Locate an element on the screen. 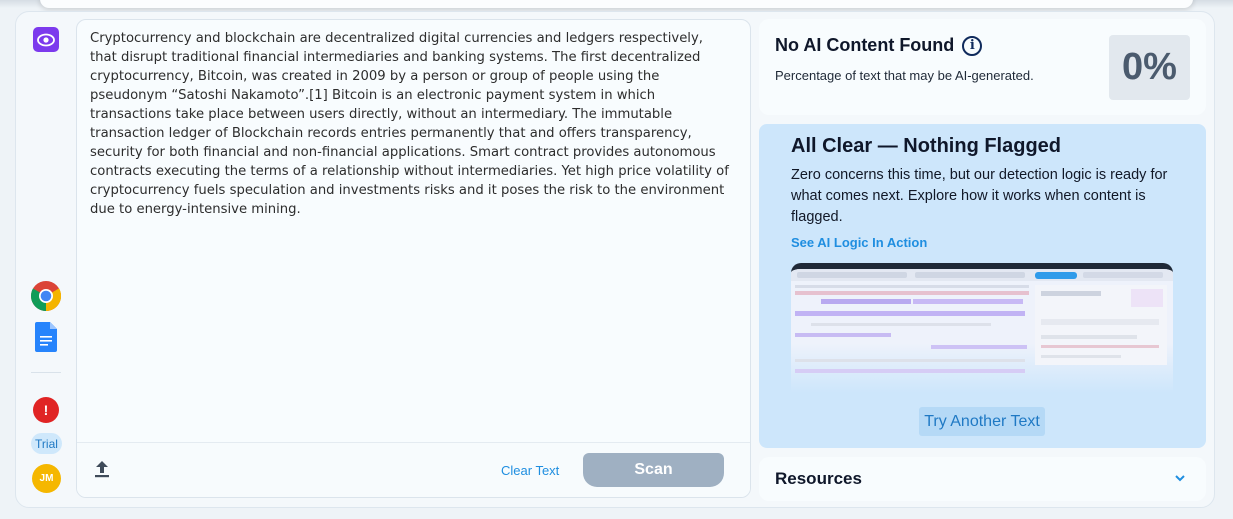  alert-icon: ! is located at coordinates (46, 410).